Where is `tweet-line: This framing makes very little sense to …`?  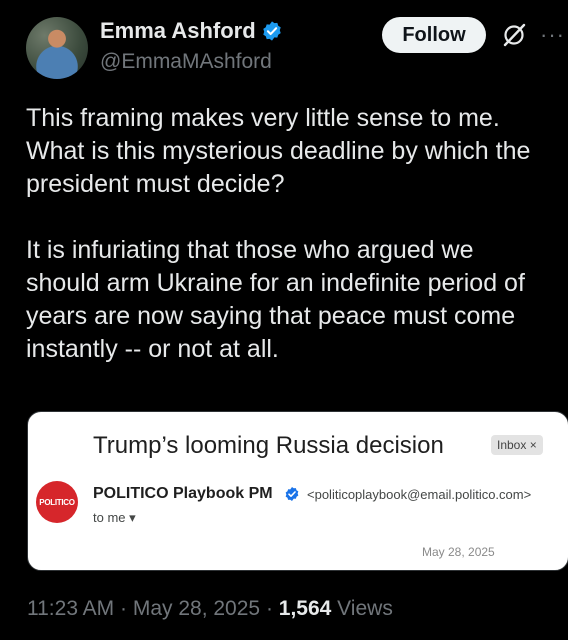 tweet-line: This framing makes very little sense to … is located at coordinates (263, 118).